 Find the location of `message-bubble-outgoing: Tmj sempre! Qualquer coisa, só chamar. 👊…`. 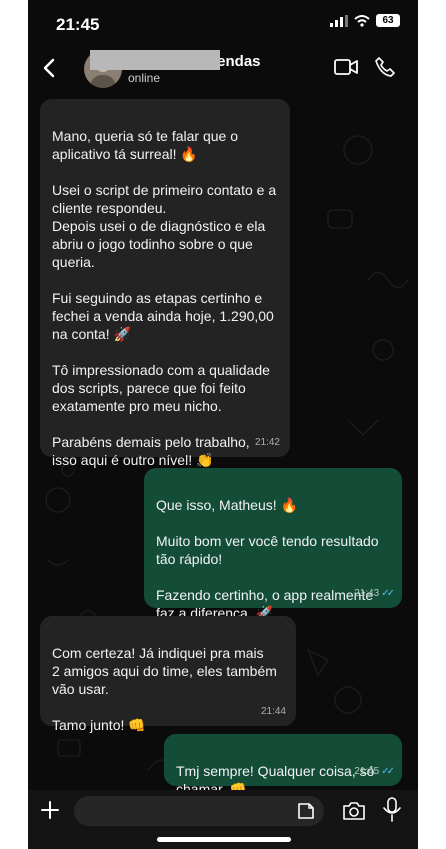

message-bubble-outgoing: Tmj sempre! Qualquer coisa, só chamar. 👊… is located at coordinates (283, 765).